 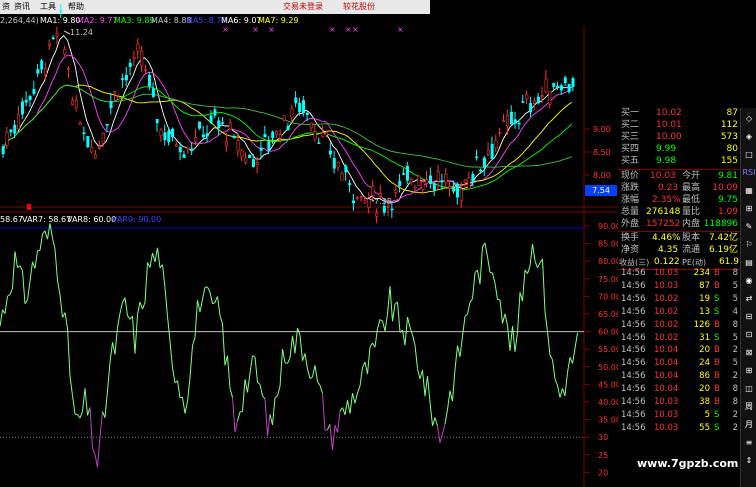 What do you see at coordinates (679, 200) in the screenshot?
I see `stat-row: 涨幅 2.35% 最低 9.75` at bounding box center [679, 200].